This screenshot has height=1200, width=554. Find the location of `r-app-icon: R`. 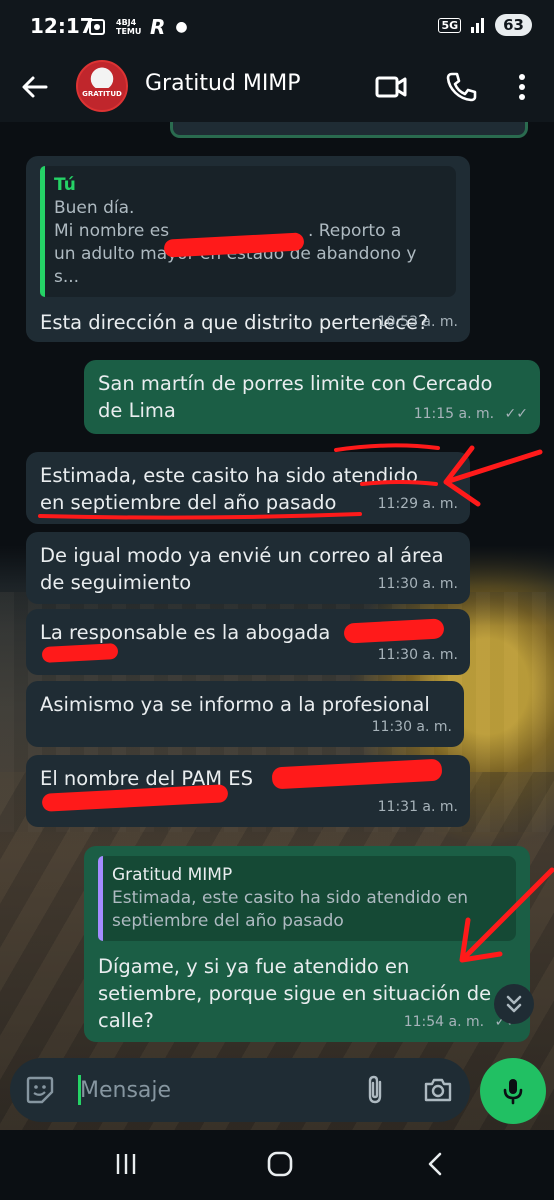

r-app-icon: R is located at coordinates (158, 27).